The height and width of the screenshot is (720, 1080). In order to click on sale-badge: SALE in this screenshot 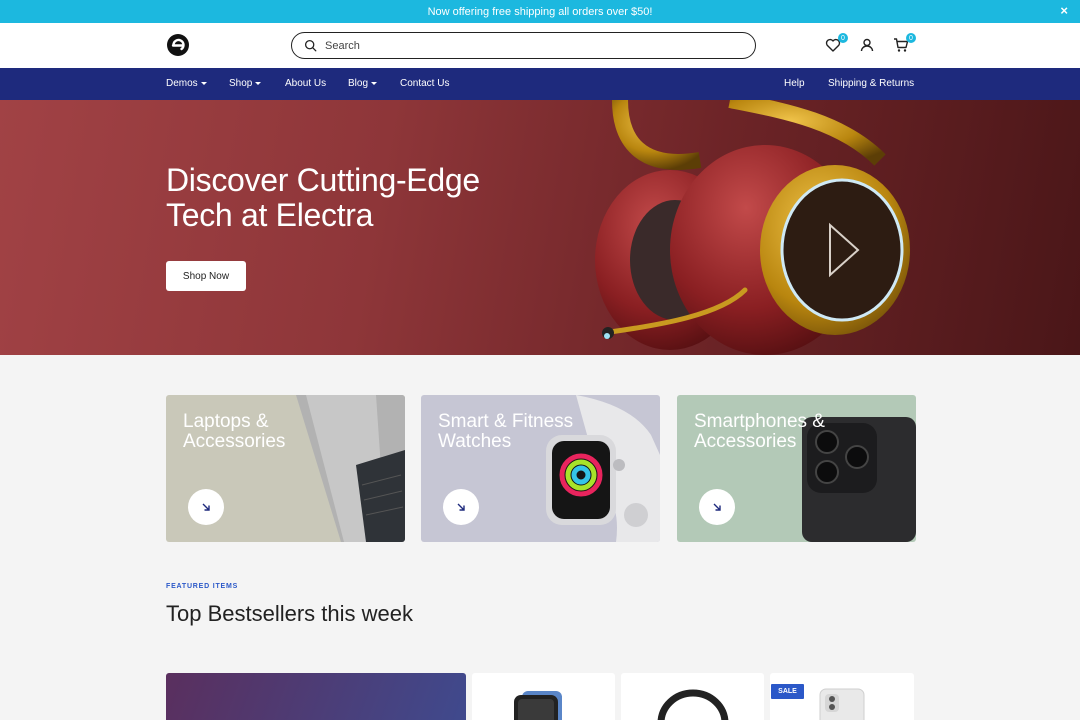, I will do `click(787, 691)`.